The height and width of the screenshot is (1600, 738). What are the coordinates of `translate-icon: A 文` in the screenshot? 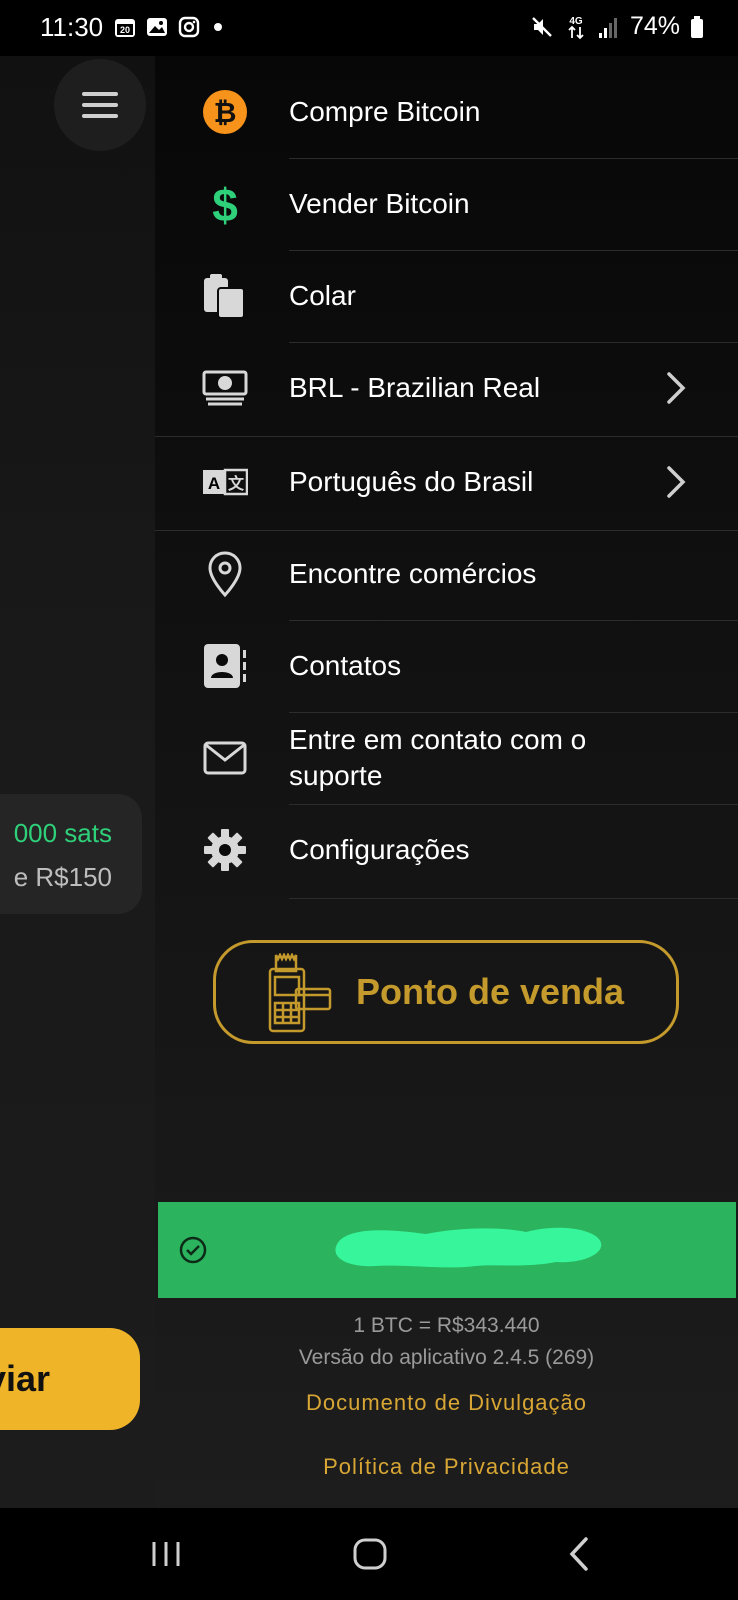 It's located at (225, 482).